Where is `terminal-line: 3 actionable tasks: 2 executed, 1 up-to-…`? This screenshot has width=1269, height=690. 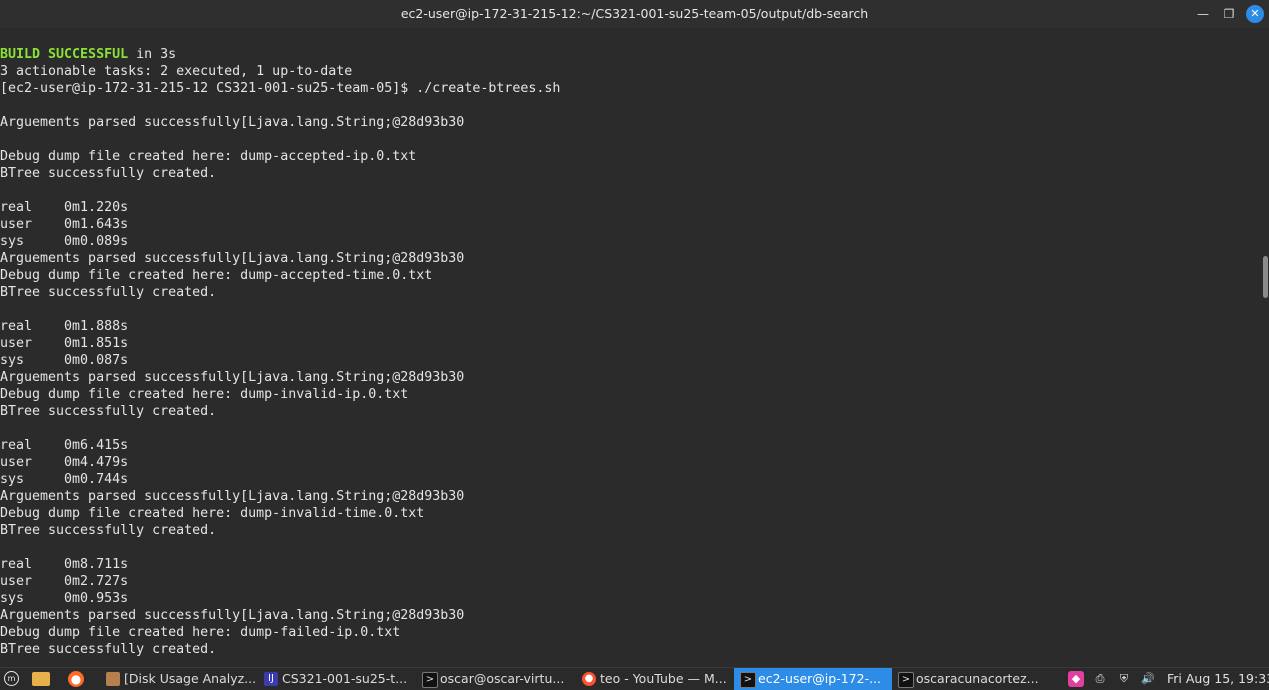 terminal-line: 3 actionable tasks: 2 executed, 1 up-to-… is located at coordinates (176, 71).